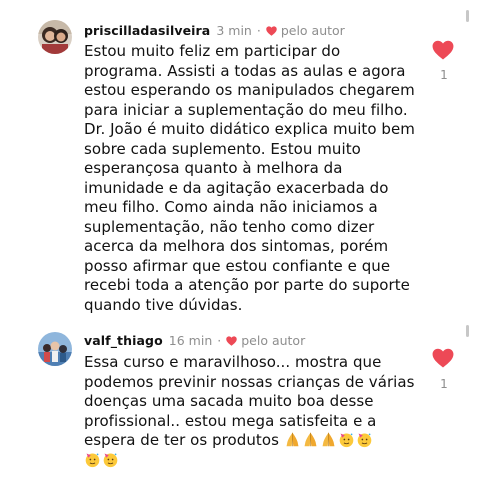  I want to click on comment-line: meu filho. Como ainda não iniciamos a, so click(231, 207).